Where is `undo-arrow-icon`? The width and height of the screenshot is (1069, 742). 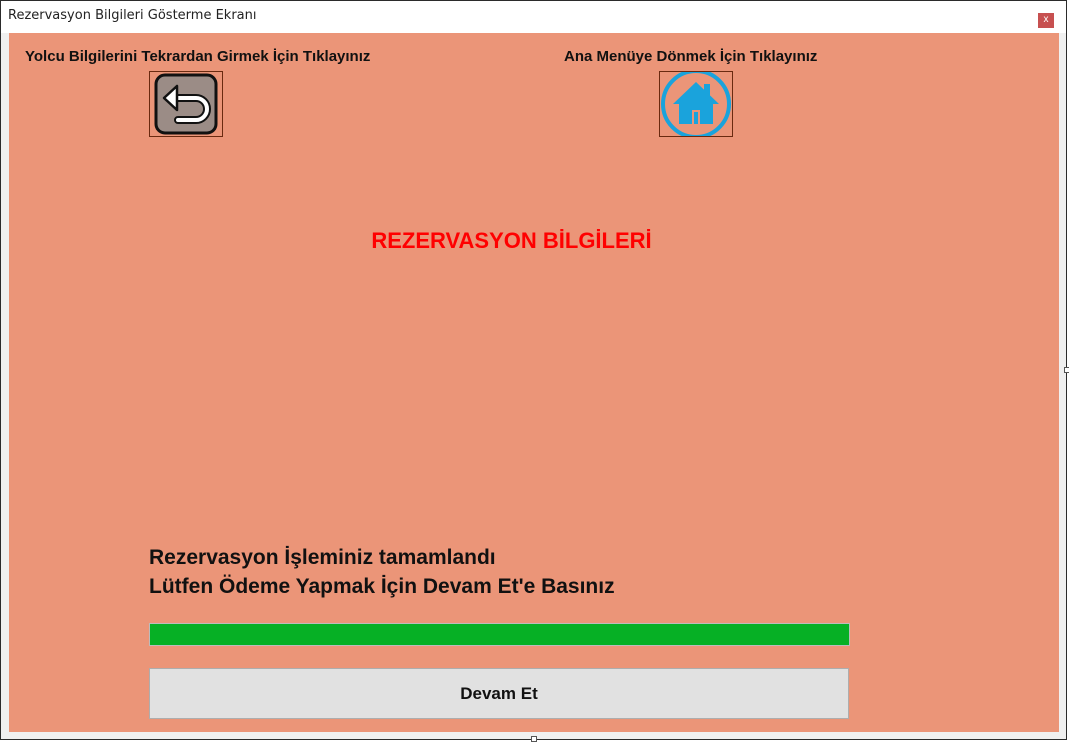 undo-arrow-icon is located at coordinates (186, 104).